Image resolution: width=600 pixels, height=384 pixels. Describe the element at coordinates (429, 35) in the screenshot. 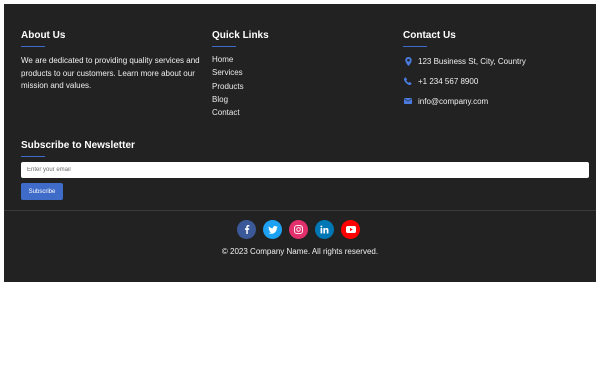

I see `contact-heading: Contact Us` at that location.